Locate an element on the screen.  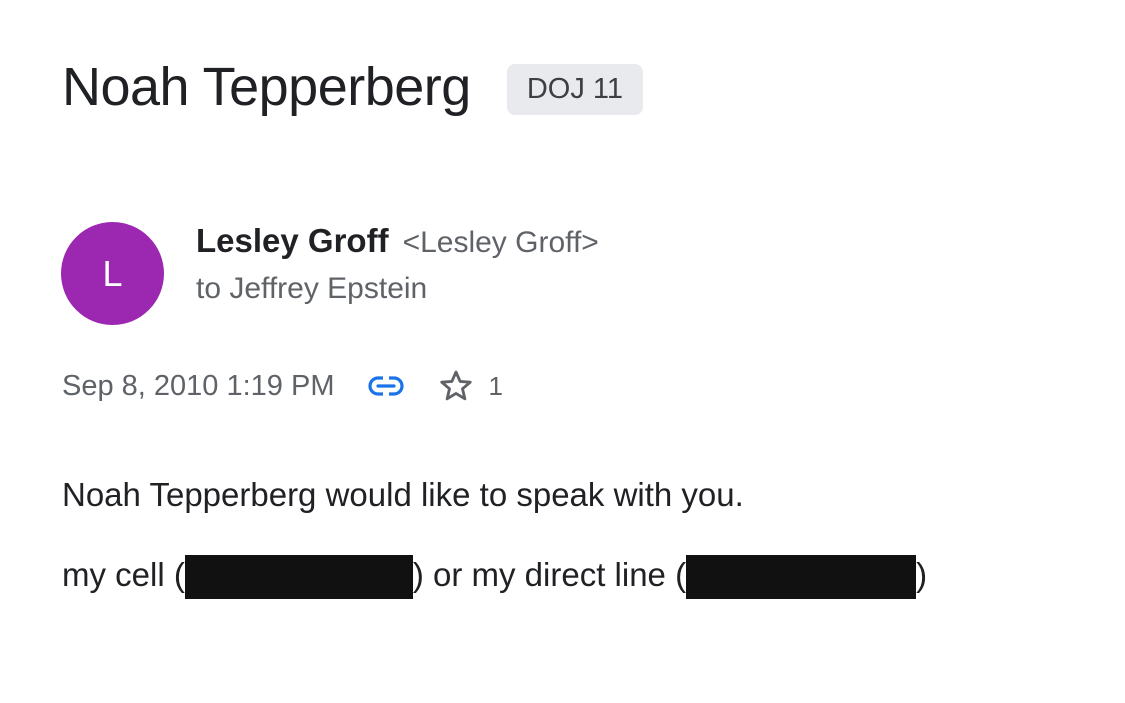
label-chip: DOJ 11 is located at coordinates (574, 89).